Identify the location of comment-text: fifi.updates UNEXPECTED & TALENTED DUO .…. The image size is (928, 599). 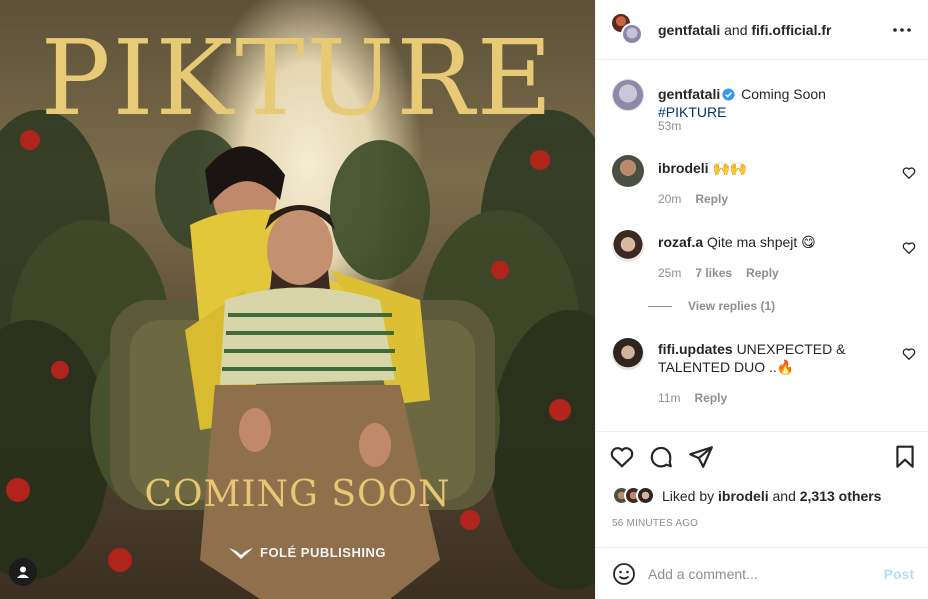
(773, 358).